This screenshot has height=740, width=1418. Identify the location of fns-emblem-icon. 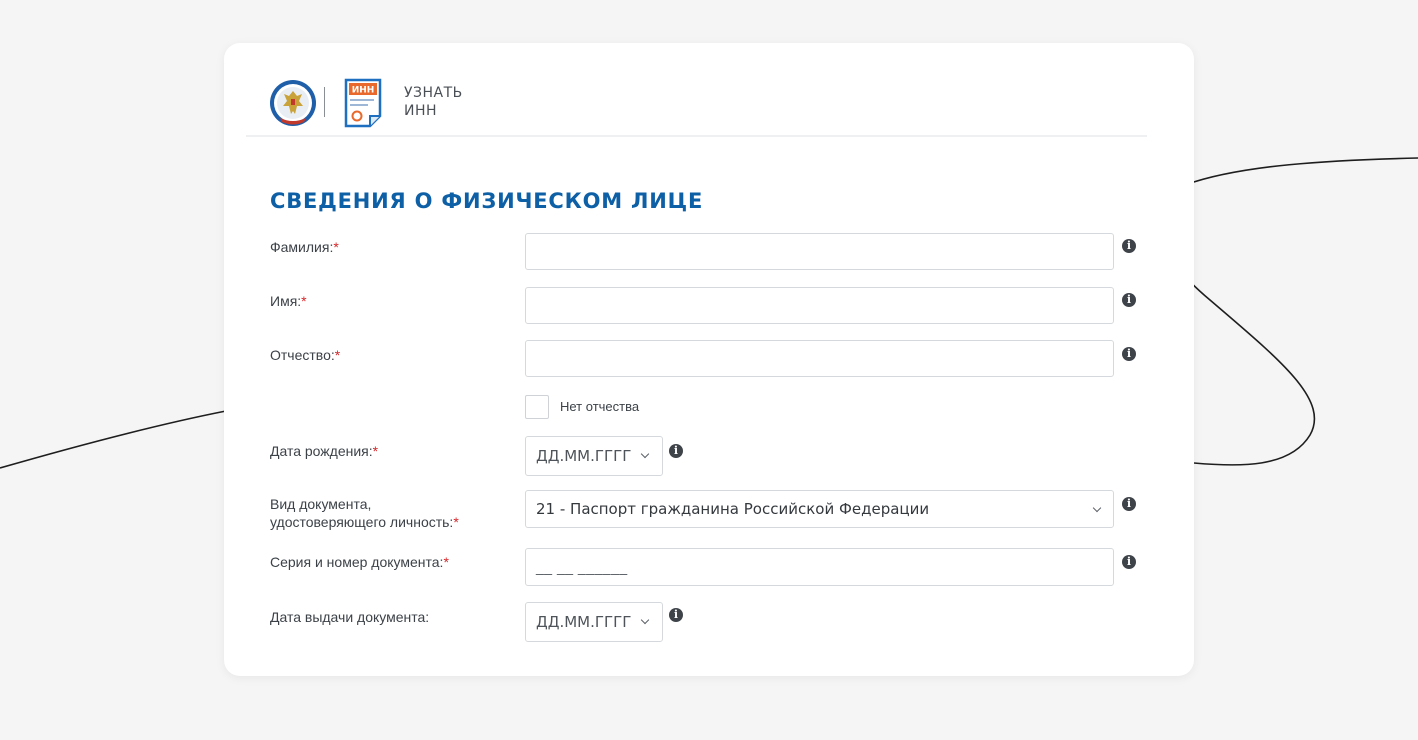
(293, 103).